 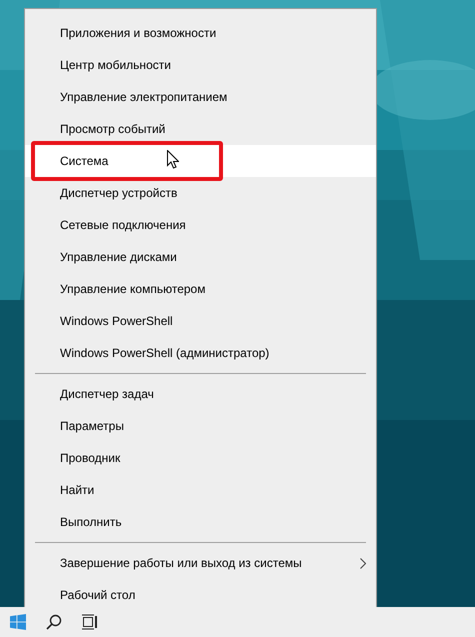 I want to click on menu-item: Рабочий стол, so click(x=200, y=593).